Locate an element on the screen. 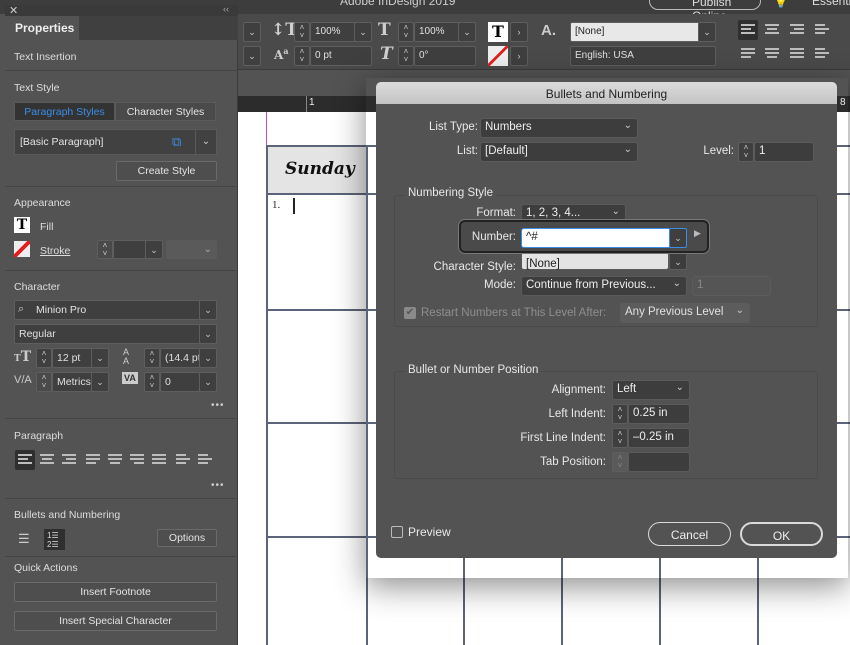  stroke-type-select: ⌄ is located at coordinates (191, 249).